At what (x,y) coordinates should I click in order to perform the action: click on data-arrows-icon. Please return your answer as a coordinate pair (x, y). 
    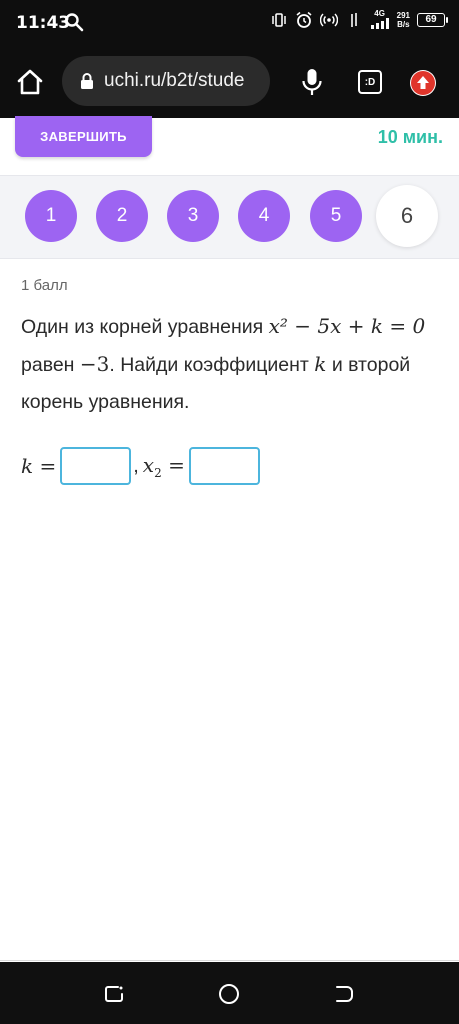
    Looking at the image, I should click on (354, 20).